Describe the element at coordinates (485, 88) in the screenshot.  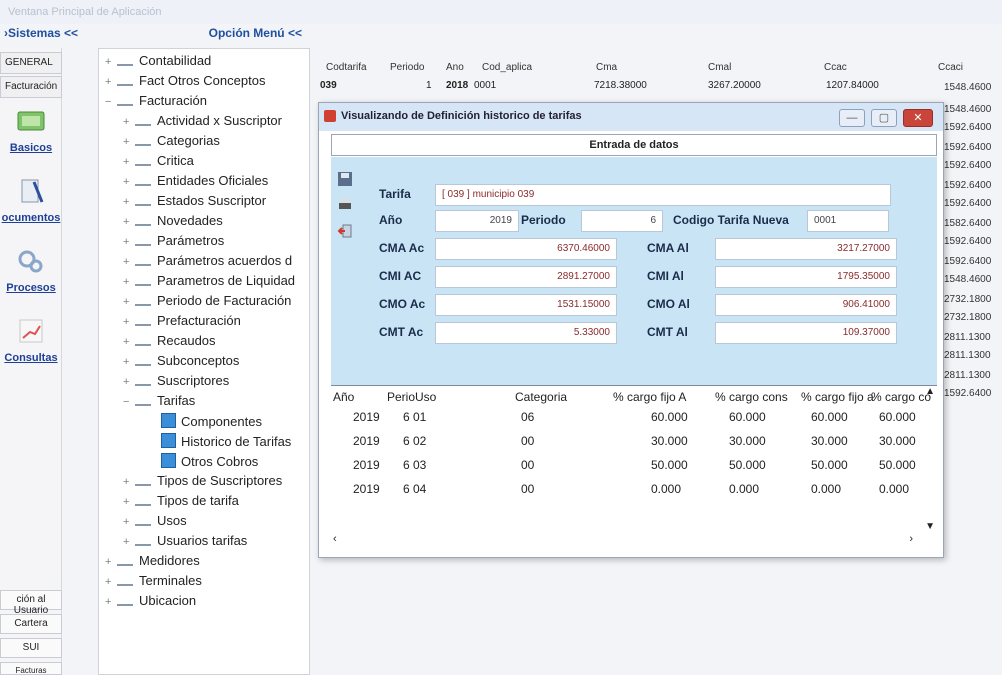
I see `table-cell: 0001` at that location.